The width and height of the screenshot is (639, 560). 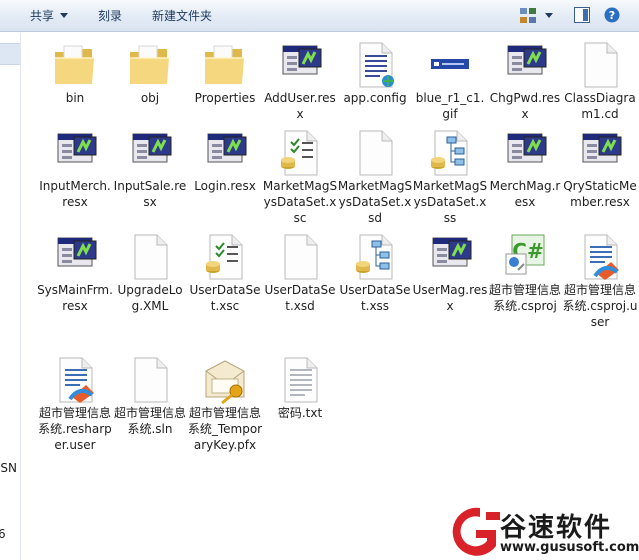 I want to click on txt-icon, so click(x=301, y=380).